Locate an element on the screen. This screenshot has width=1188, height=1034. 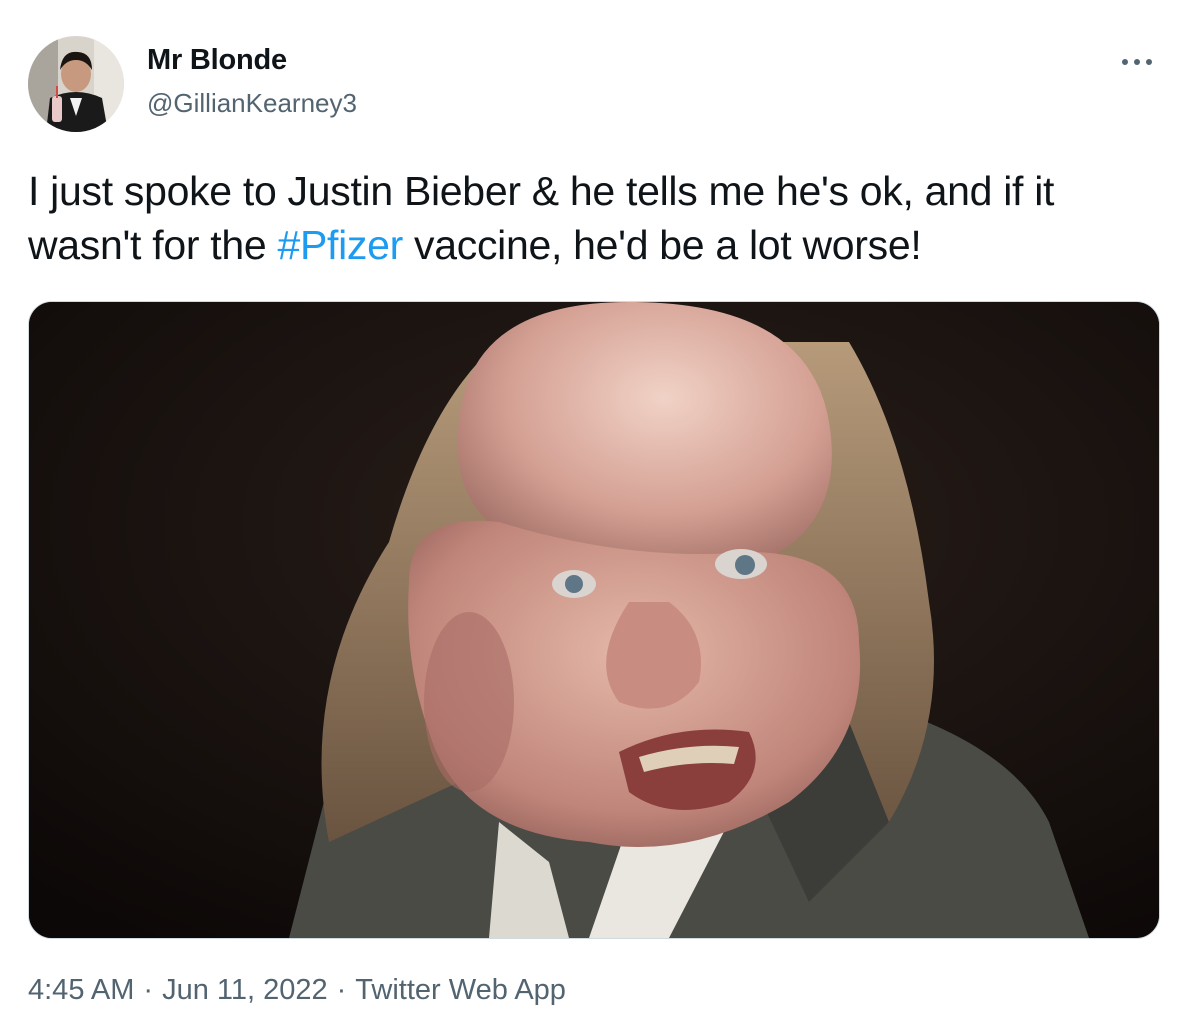
author-avatar is located at coordinates (76, 84).